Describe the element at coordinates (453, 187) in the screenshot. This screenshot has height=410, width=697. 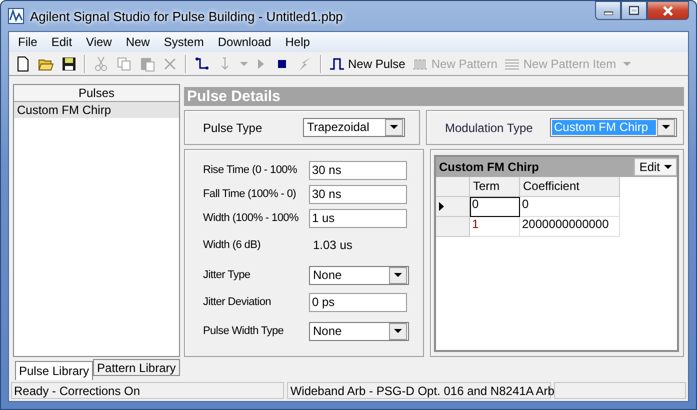
I see `table-corner` at that location.